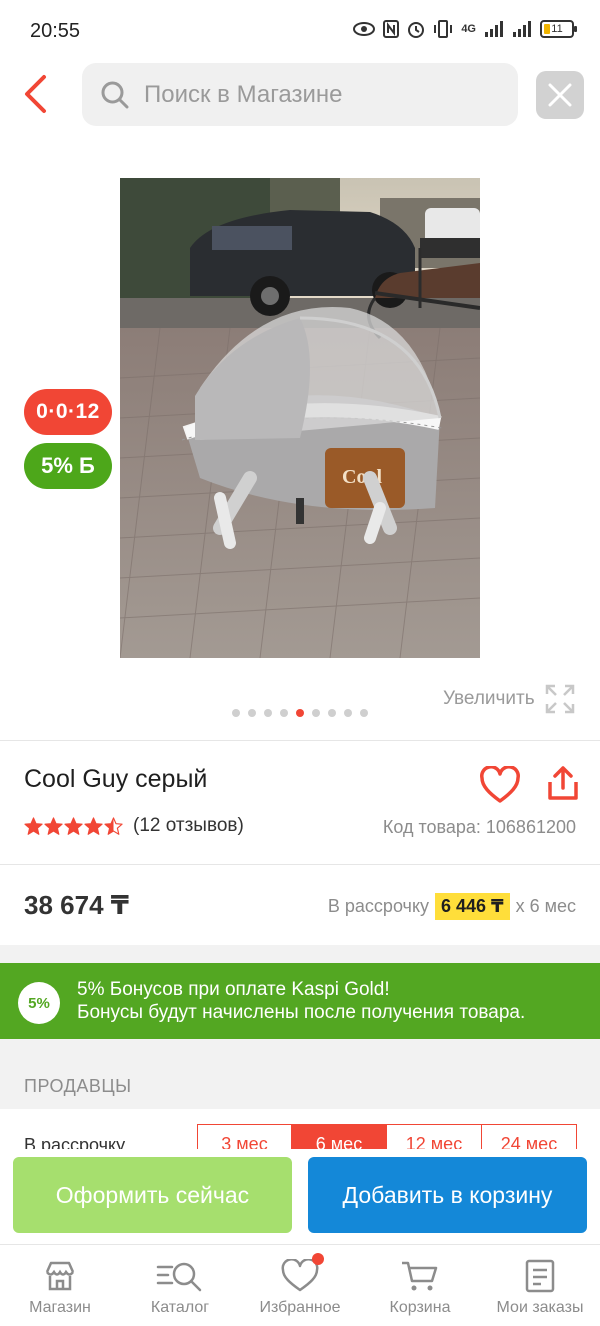 This screenshot has width=600, height=1326. I want to click on battery-icon: 11, so click(558, 29).